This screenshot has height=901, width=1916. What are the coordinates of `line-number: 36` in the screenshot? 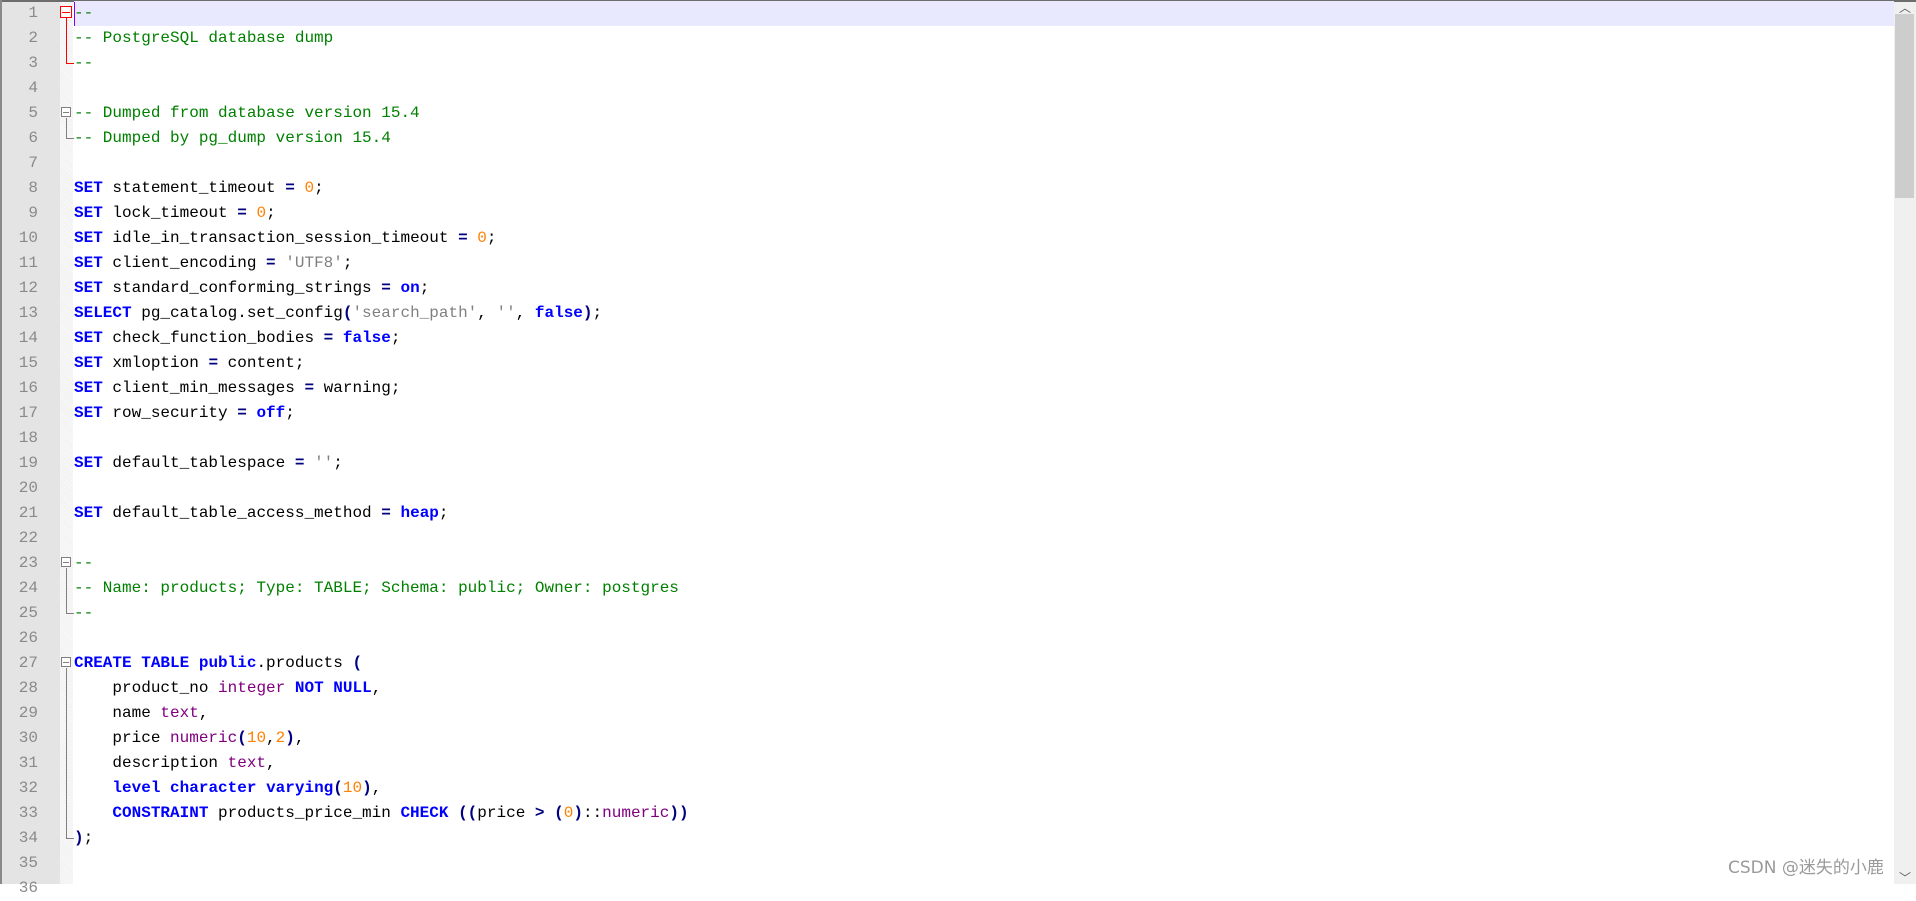 It's located at (20, 888).